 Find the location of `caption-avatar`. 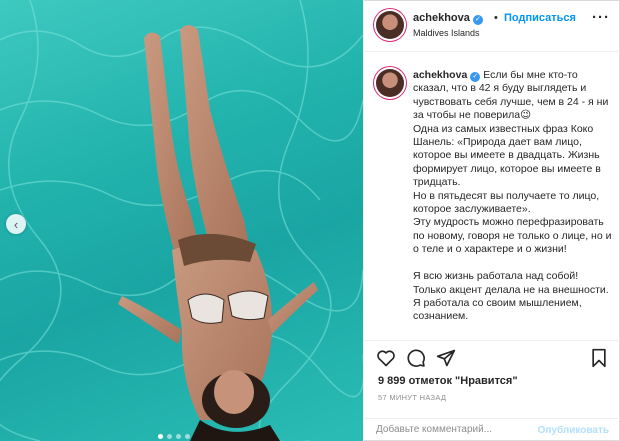

caption-avatar is located at coordinates (390, 83).